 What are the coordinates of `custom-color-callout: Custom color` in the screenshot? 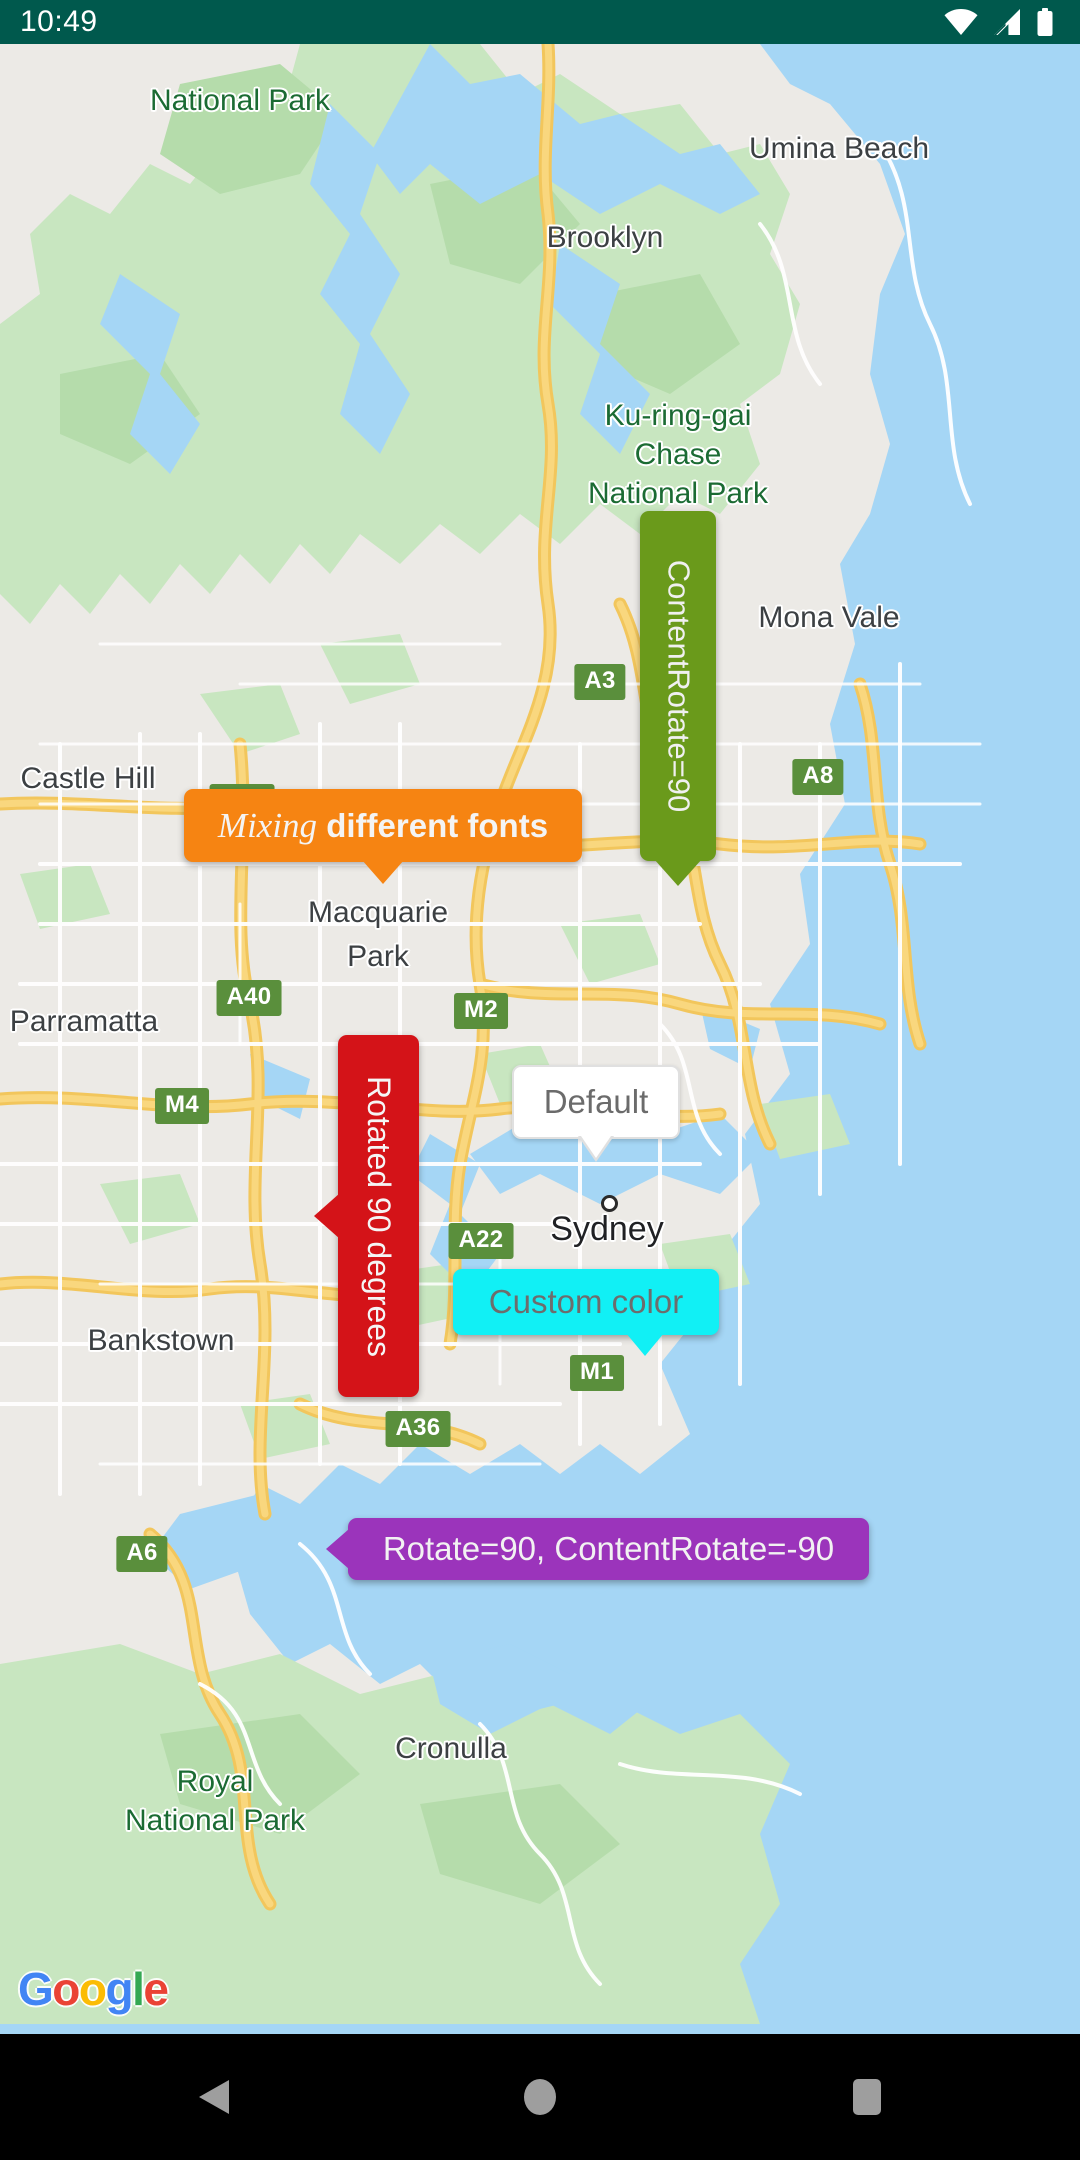 It's located at (586, 1312).